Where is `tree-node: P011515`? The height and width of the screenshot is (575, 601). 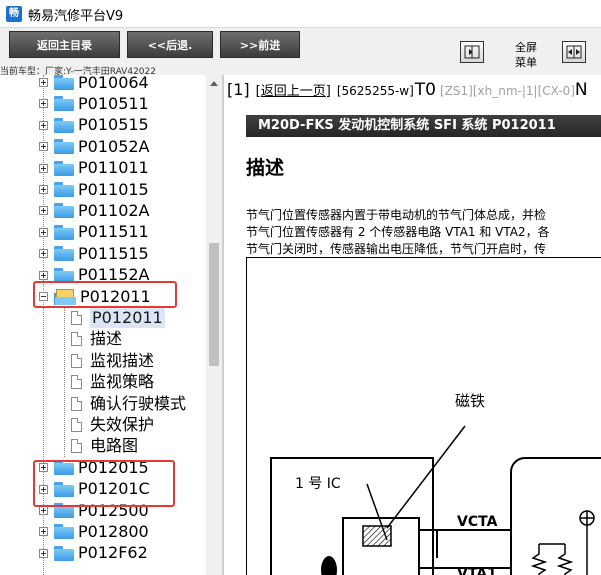 tree-node: P011515 is located at coordinates (94, 253).